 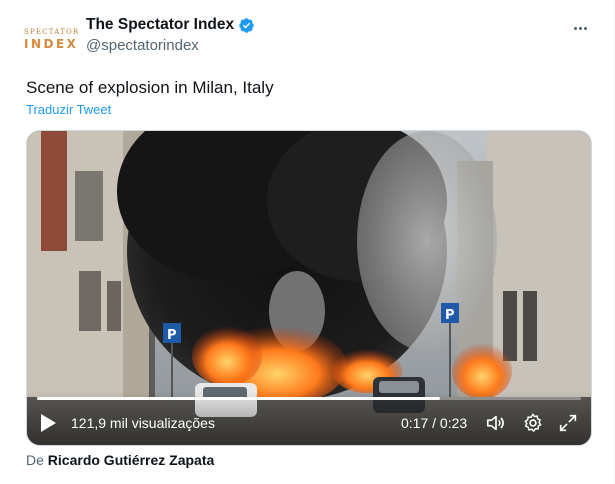 I want to click on credit-prefix: De, so click(x=35, y=460).